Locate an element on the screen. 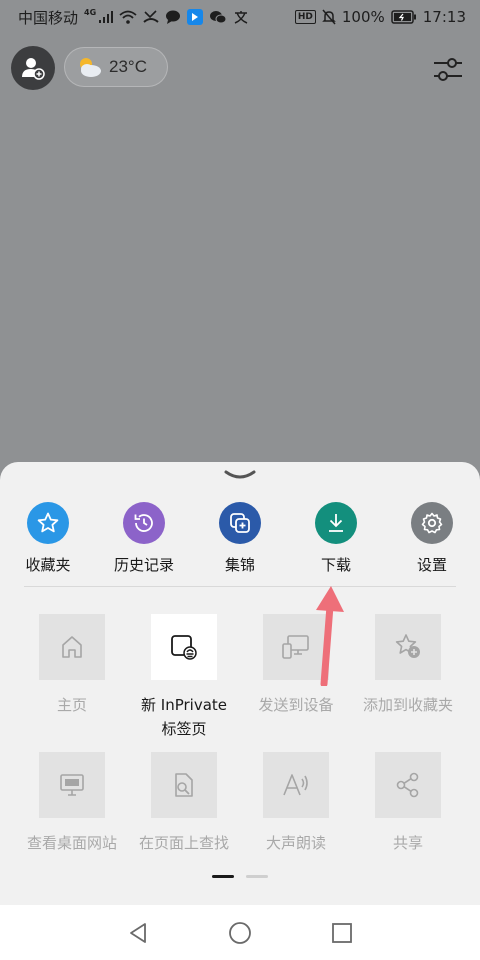 The width and height of the screenshot is (480, 960). monitor-icon is located at coordinates (72, 785).